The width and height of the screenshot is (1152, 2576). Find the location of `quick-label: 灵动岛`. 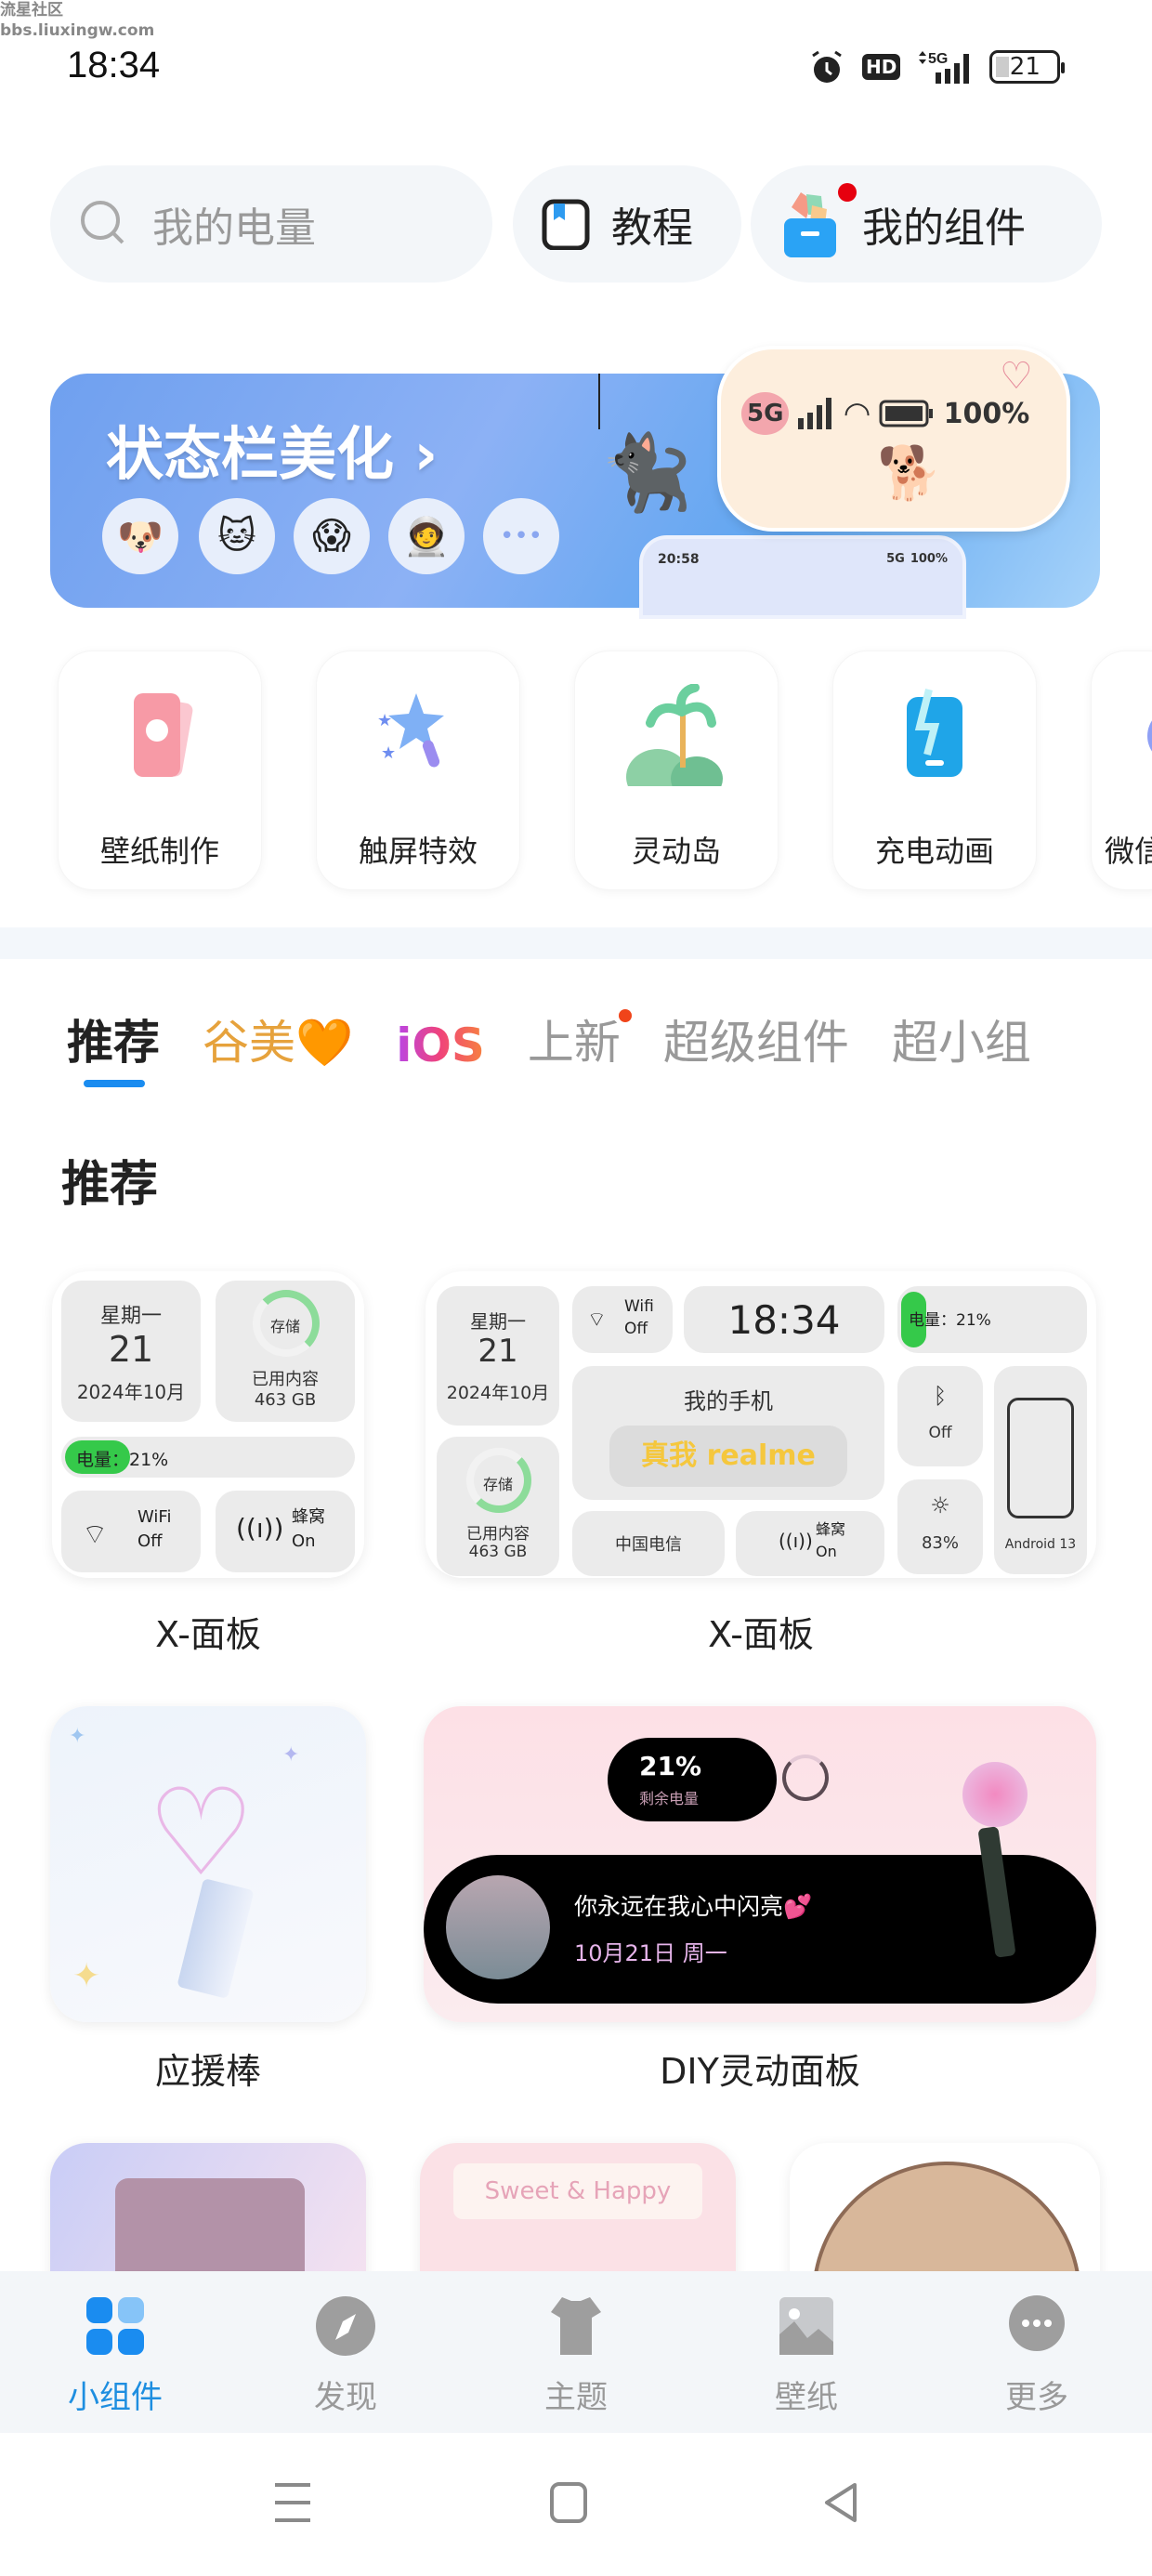

quick-label: 灵动岛 is located at coordinates (676, 851).